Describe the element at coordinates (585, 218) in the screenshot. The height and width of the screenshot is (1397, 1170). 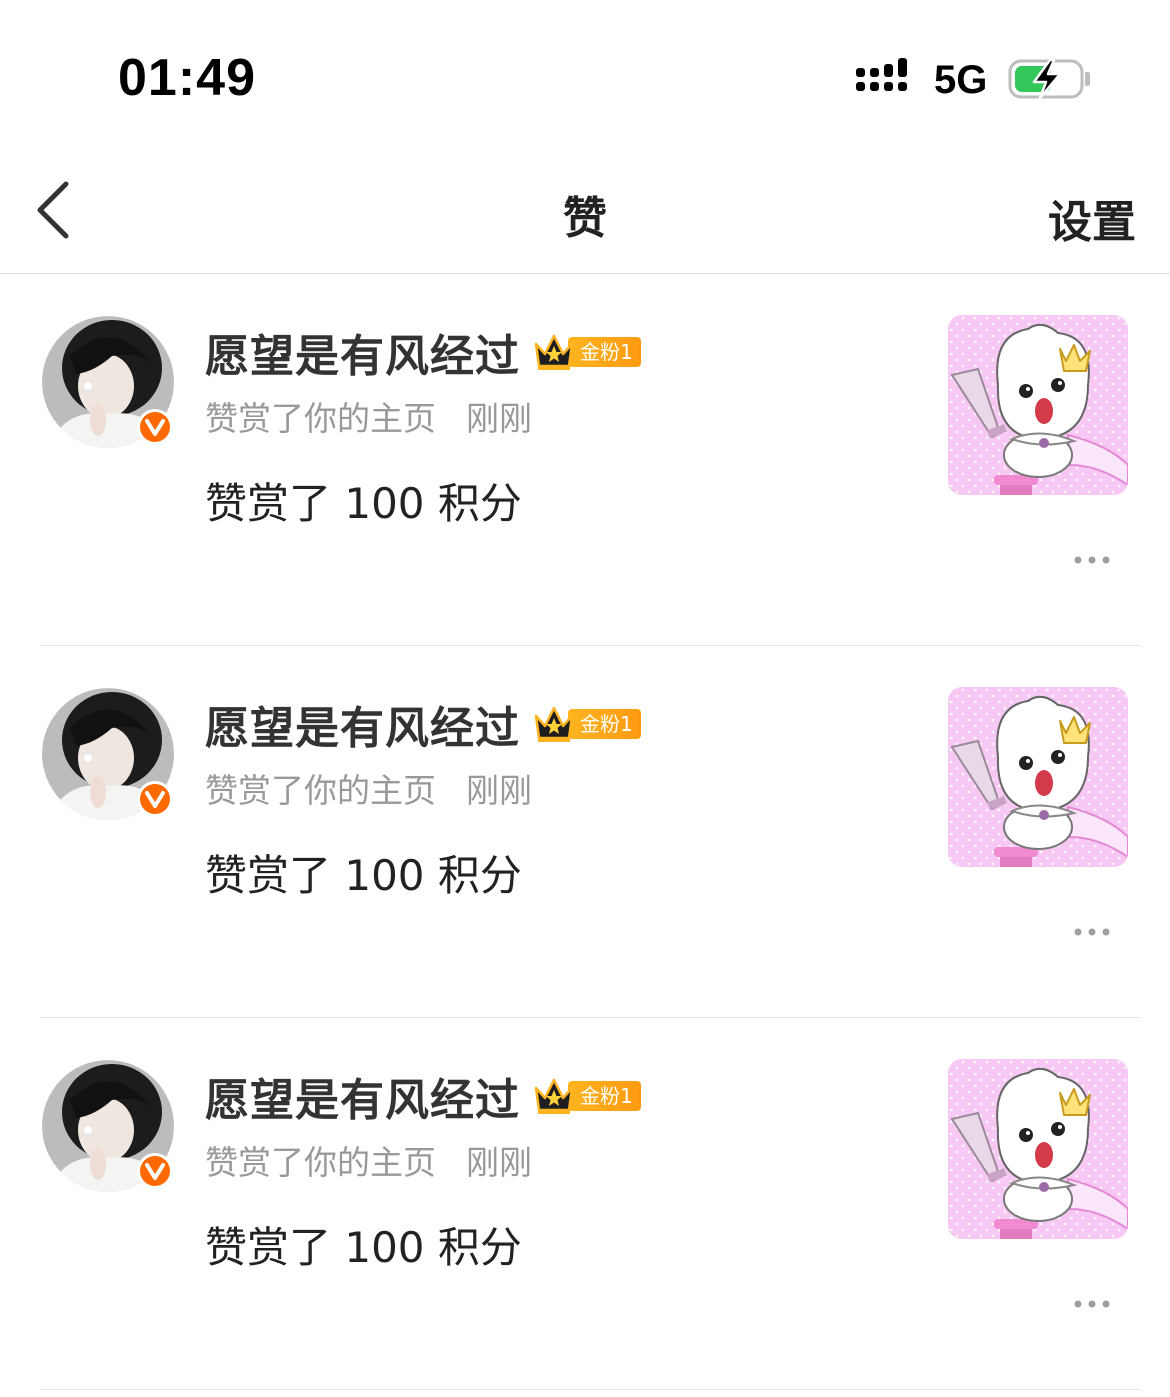
I see `page-title: 赞` at that location.